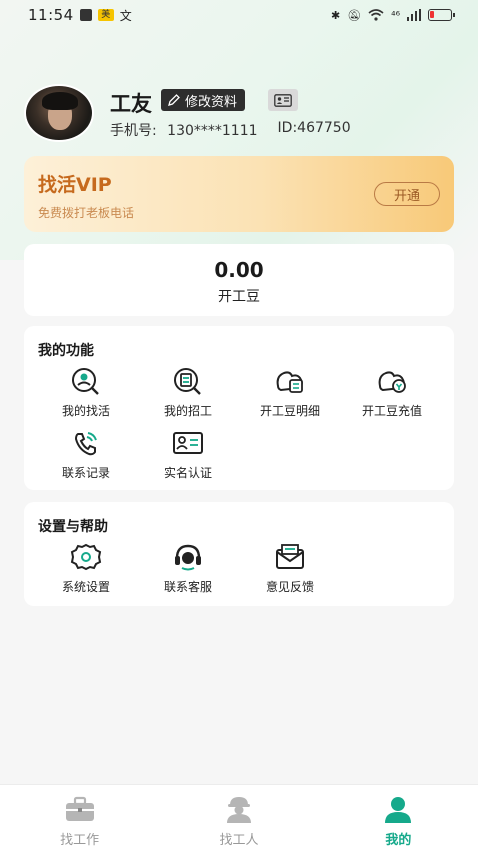  Describe the element at coordinates (391, 411) in the screenshot. I see `bean-recharge-label: 开工豆充值` at that location.